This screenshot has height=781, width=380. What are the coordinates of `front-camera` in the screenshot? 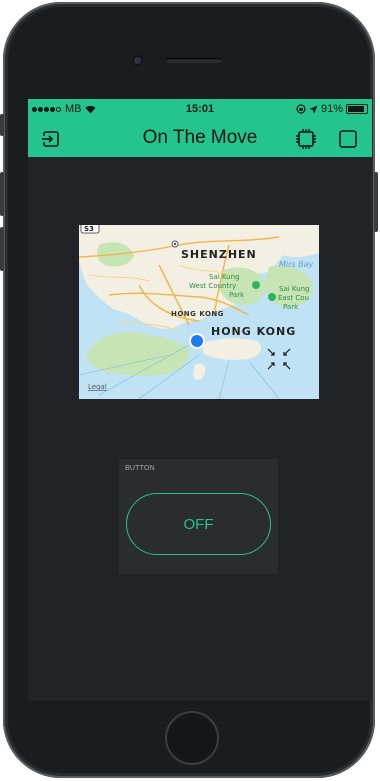 It's located at (137, 60).